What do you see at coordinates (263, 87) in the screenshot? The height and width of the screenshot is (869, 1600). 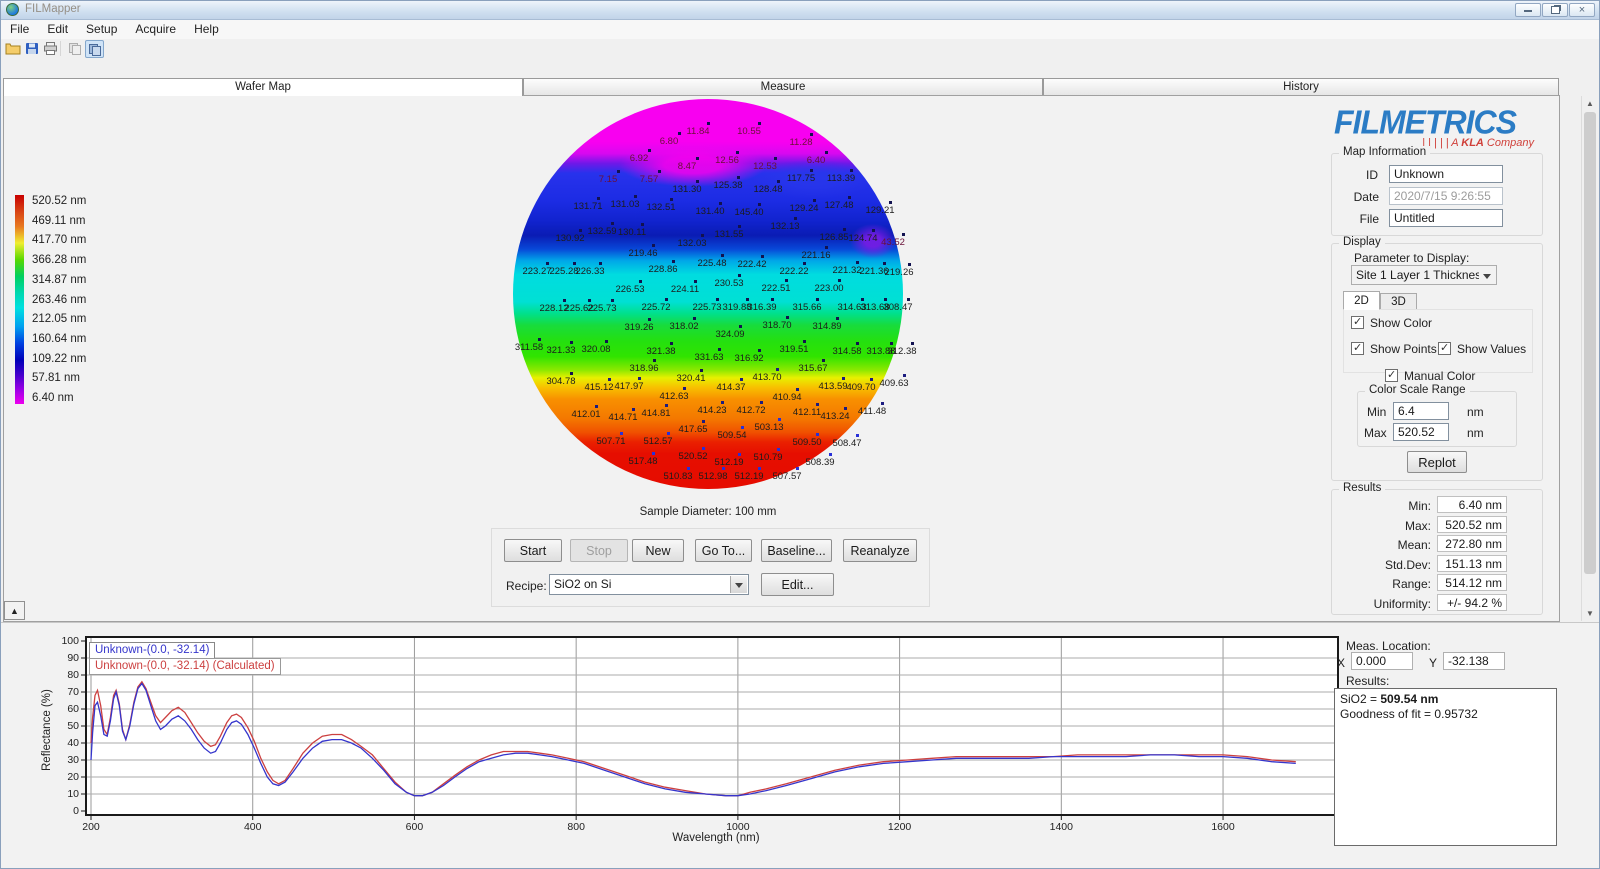 I see `tab-wafer-map: Wafer Map` at bounding box center [263, 87].